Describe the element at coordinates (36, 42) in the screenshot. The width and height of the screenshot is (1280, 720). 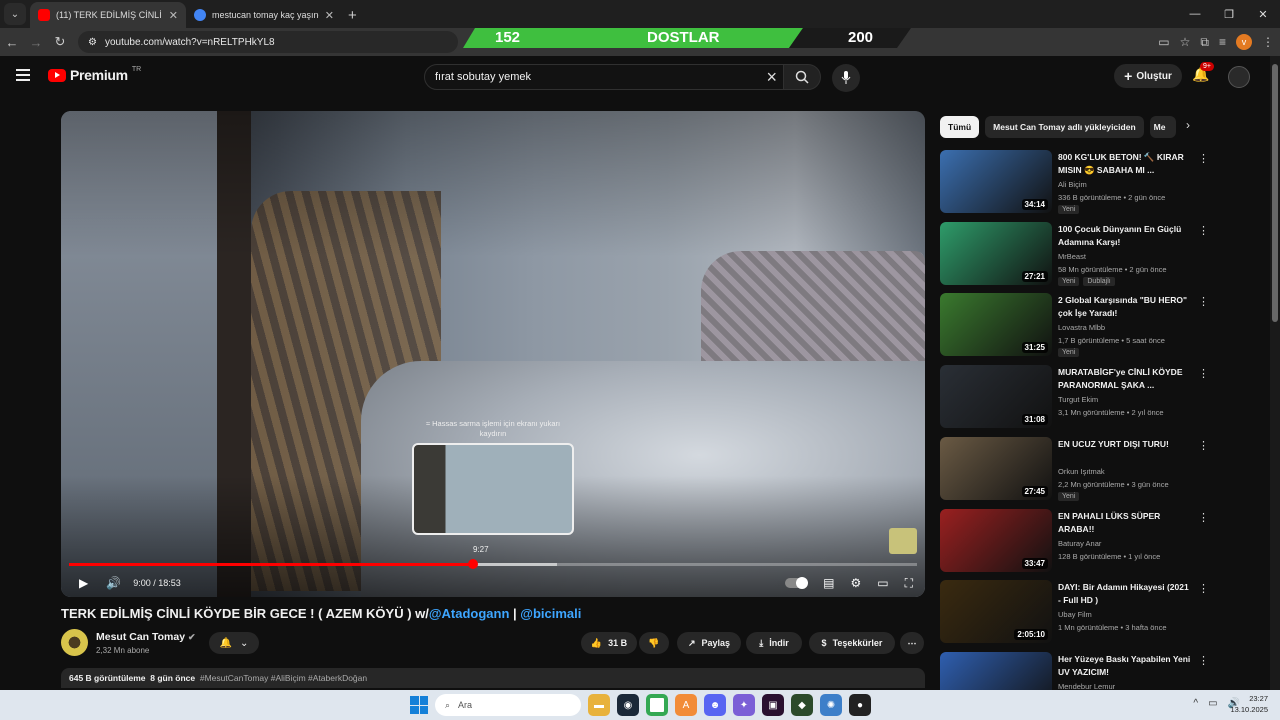
I see `forward-icon: →` at that location.